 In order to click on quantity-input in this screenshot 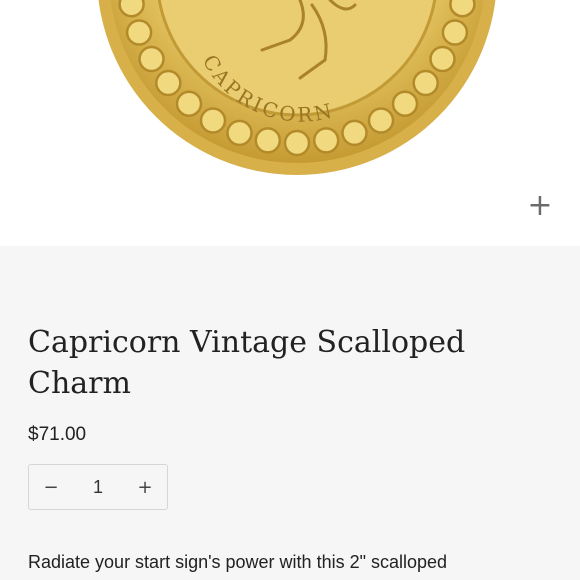, I will do `click(98, 487)`.